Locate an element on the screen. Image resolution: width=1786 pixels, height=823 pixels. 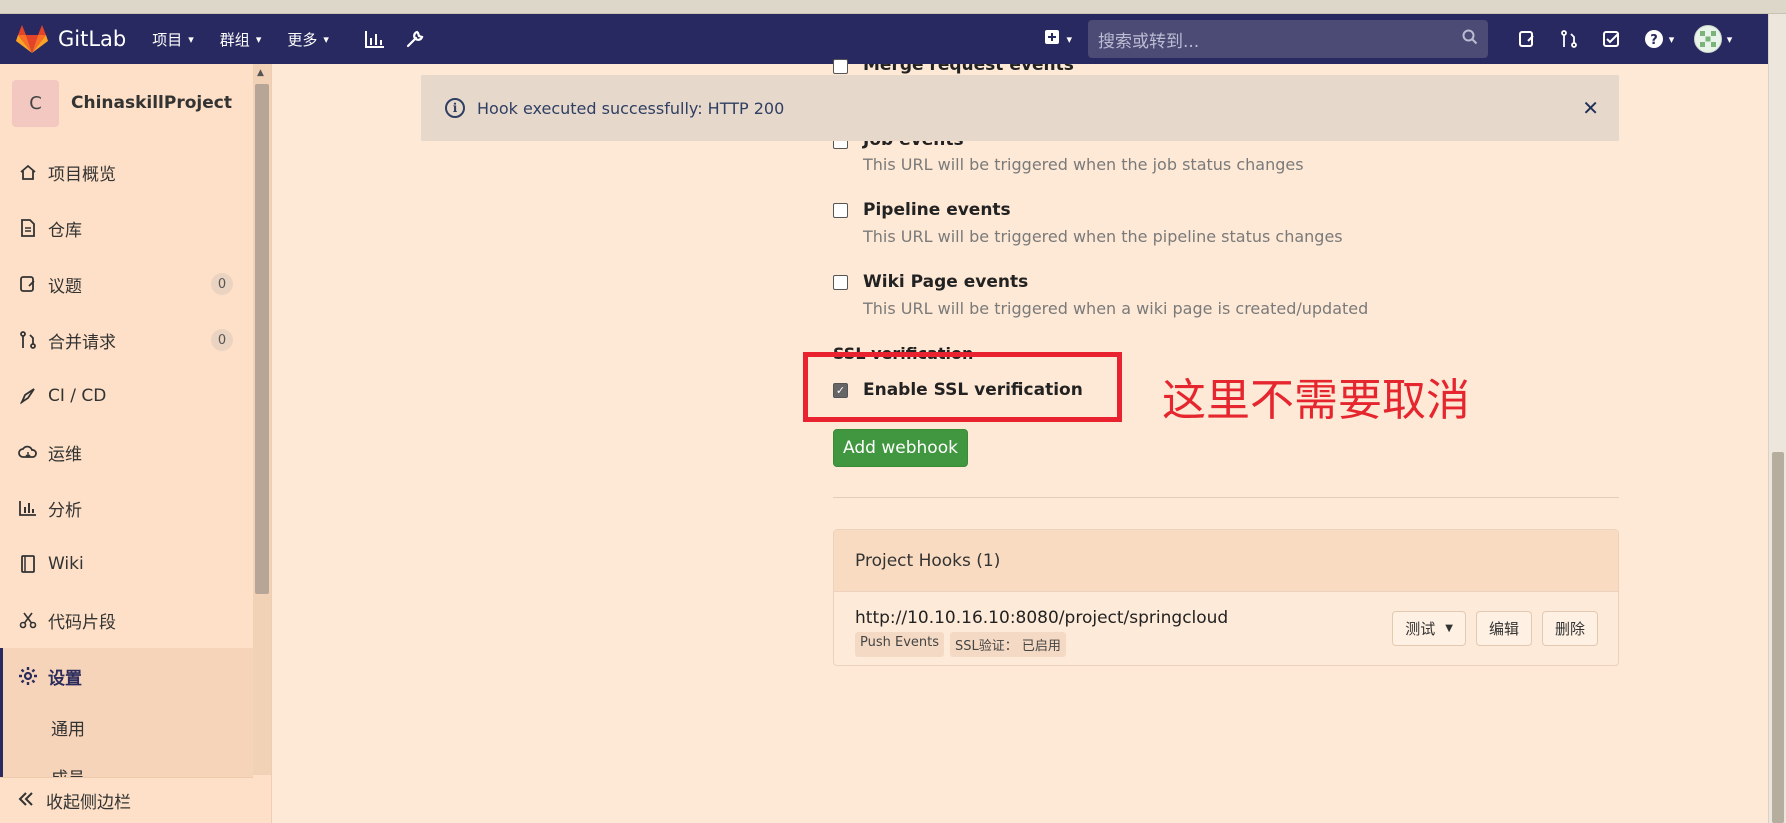
sidebar-scrollbar: ▲ is located at coordinates (262, 419).